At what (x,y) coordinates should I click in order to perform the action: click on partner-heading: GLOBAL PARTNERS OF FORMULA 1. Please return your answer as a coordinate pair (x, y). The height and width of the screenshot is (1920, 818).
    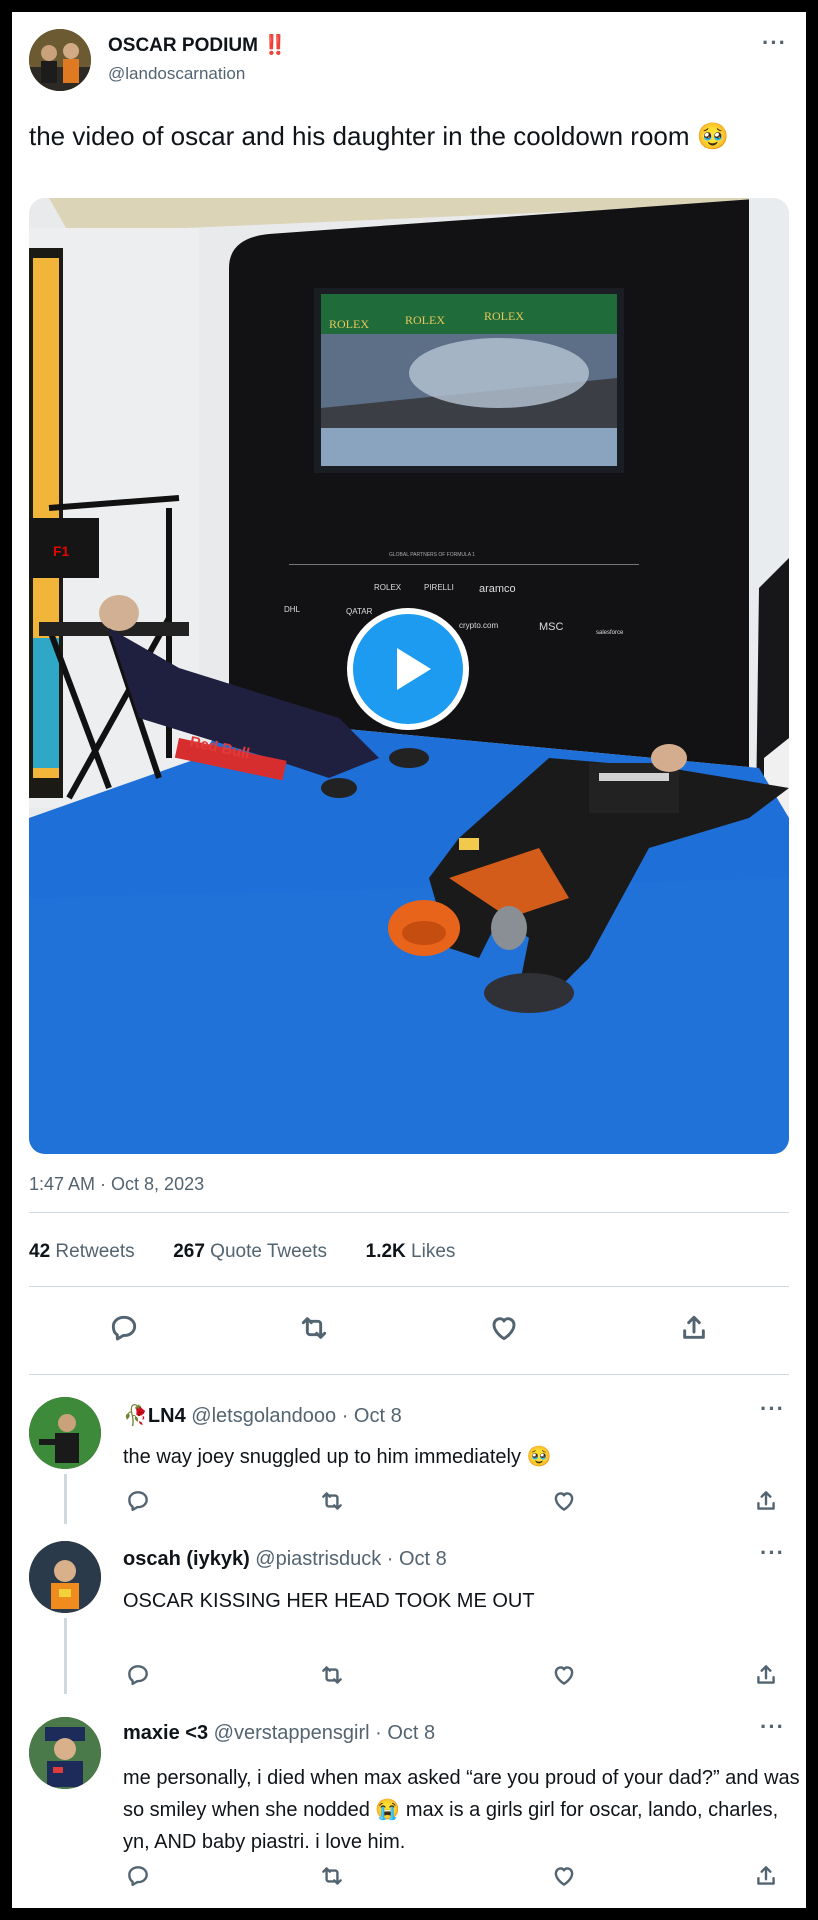
    Looking at the image, I should click on (432, 555).